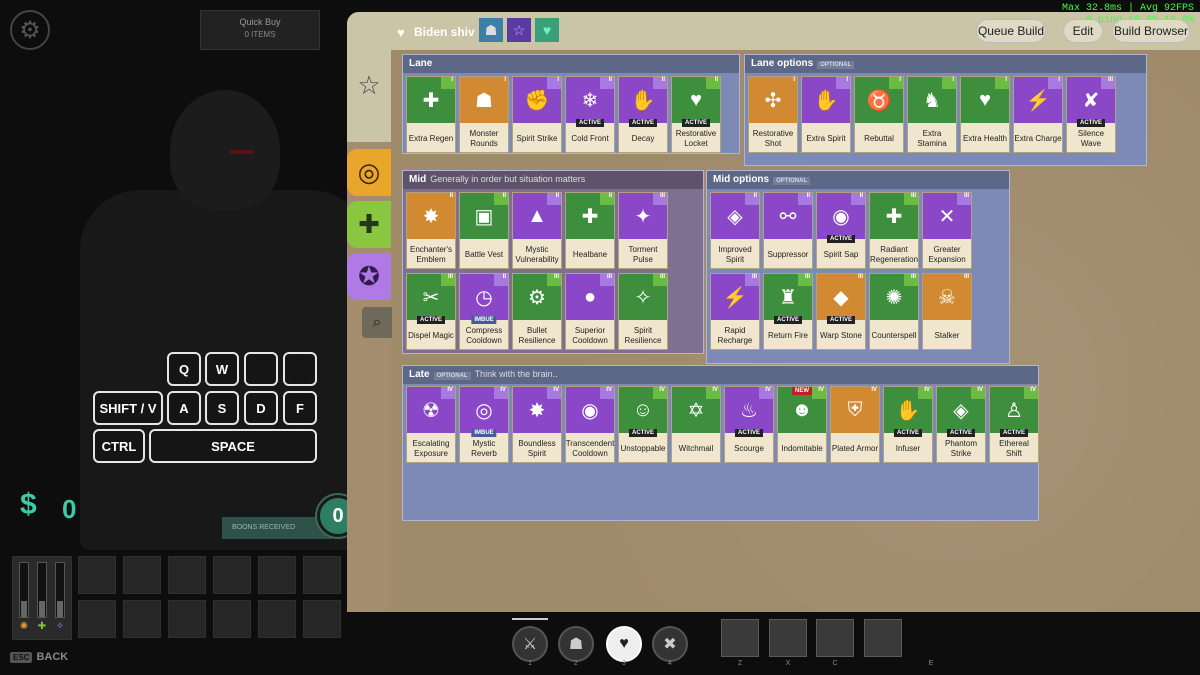 Image resolution: width=1200 pixels, height=675 pixels. Describe the element at coordinates (590, 424) in the screenshot. I see `item-card-transcendent-cooldown: ◉ IV Transcendent Cooldown` at that location.